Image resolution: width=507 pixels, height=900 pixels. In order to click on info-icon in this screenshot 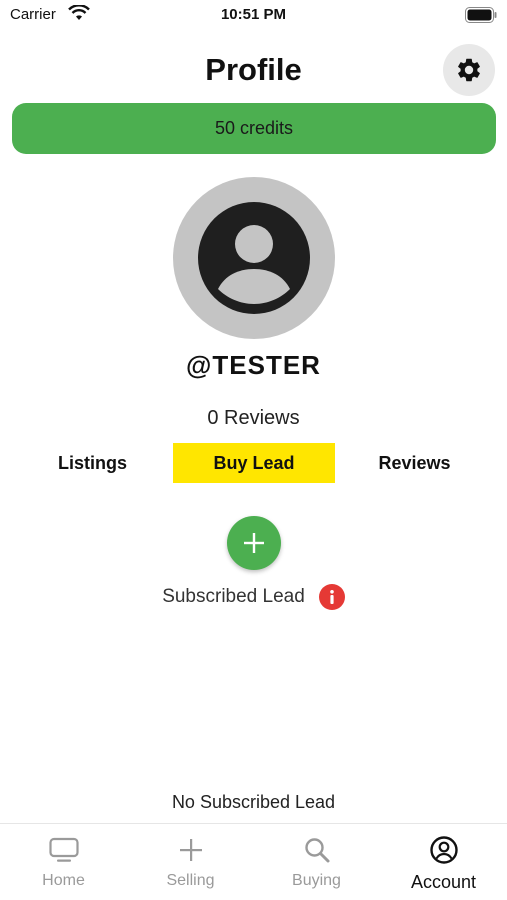, I will do `click(331, 597)`.